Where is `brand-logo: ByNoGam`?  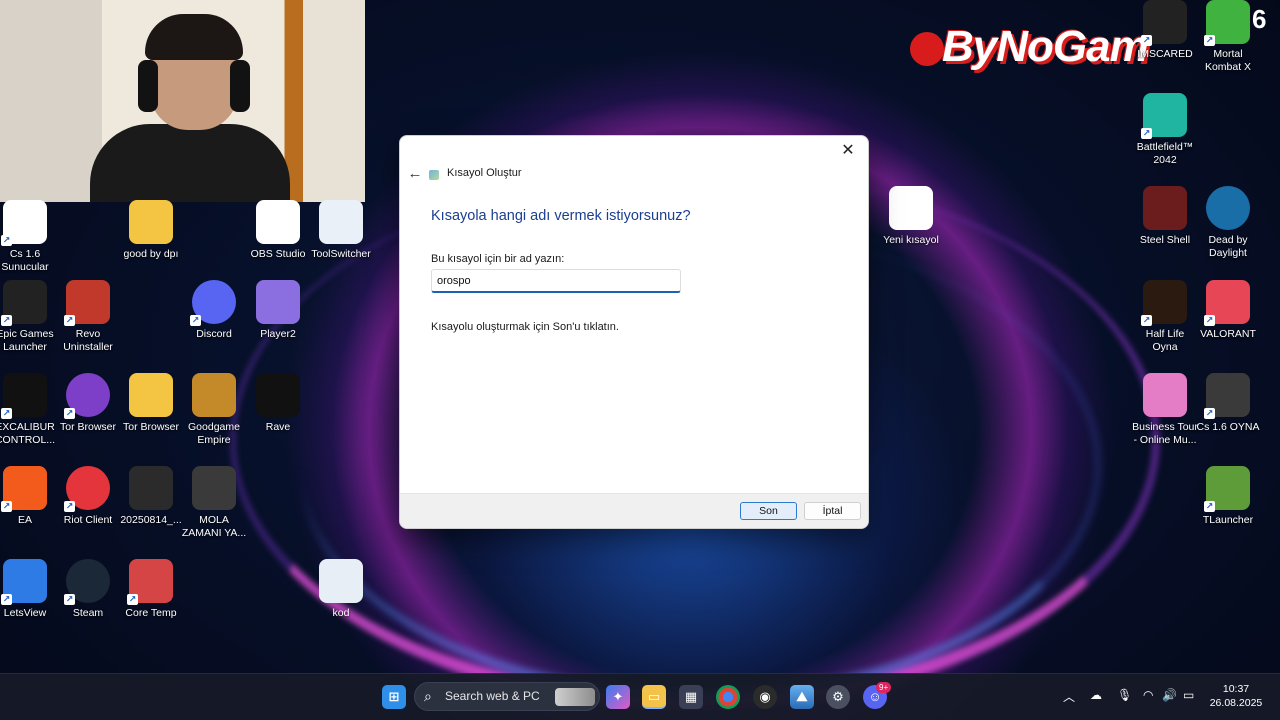
brand-logo: ByNoGam is located at coordinates (1029, 48).